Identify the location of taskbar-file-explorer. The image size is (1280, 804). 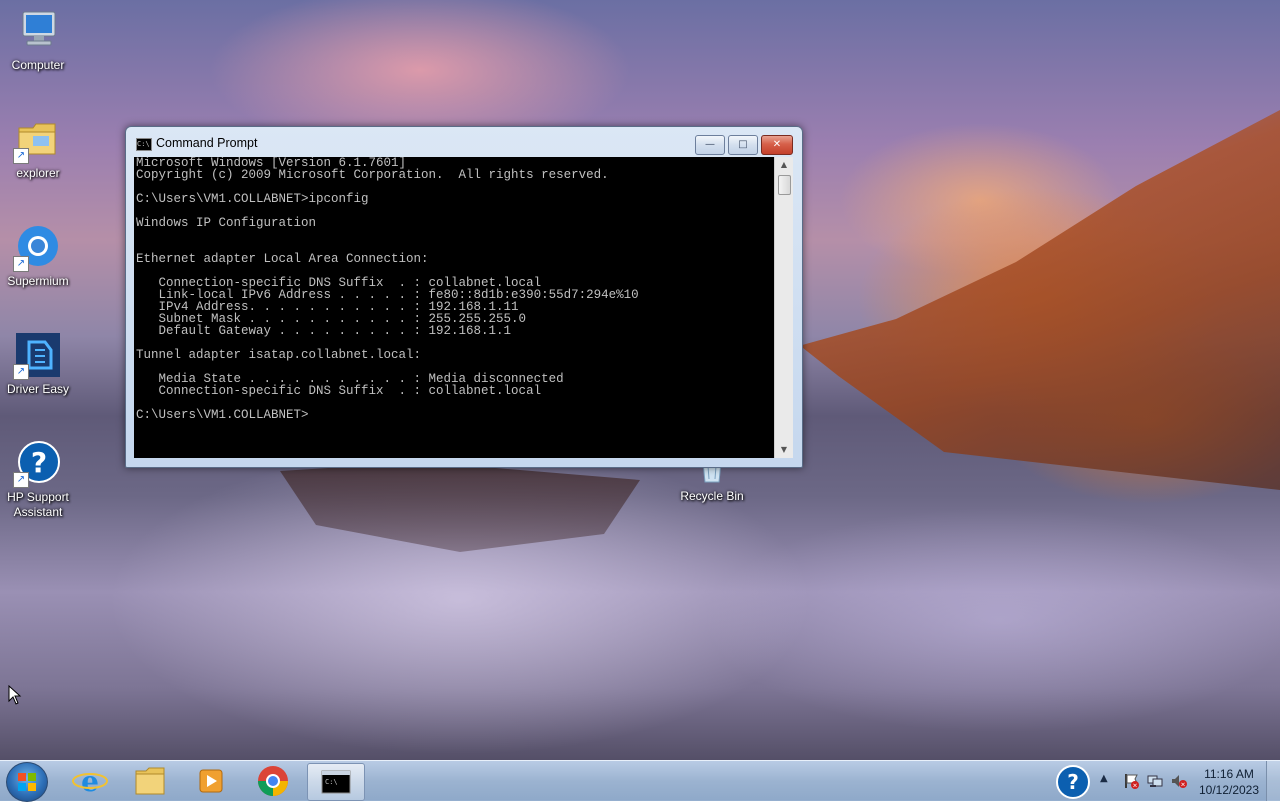
(150, 781).